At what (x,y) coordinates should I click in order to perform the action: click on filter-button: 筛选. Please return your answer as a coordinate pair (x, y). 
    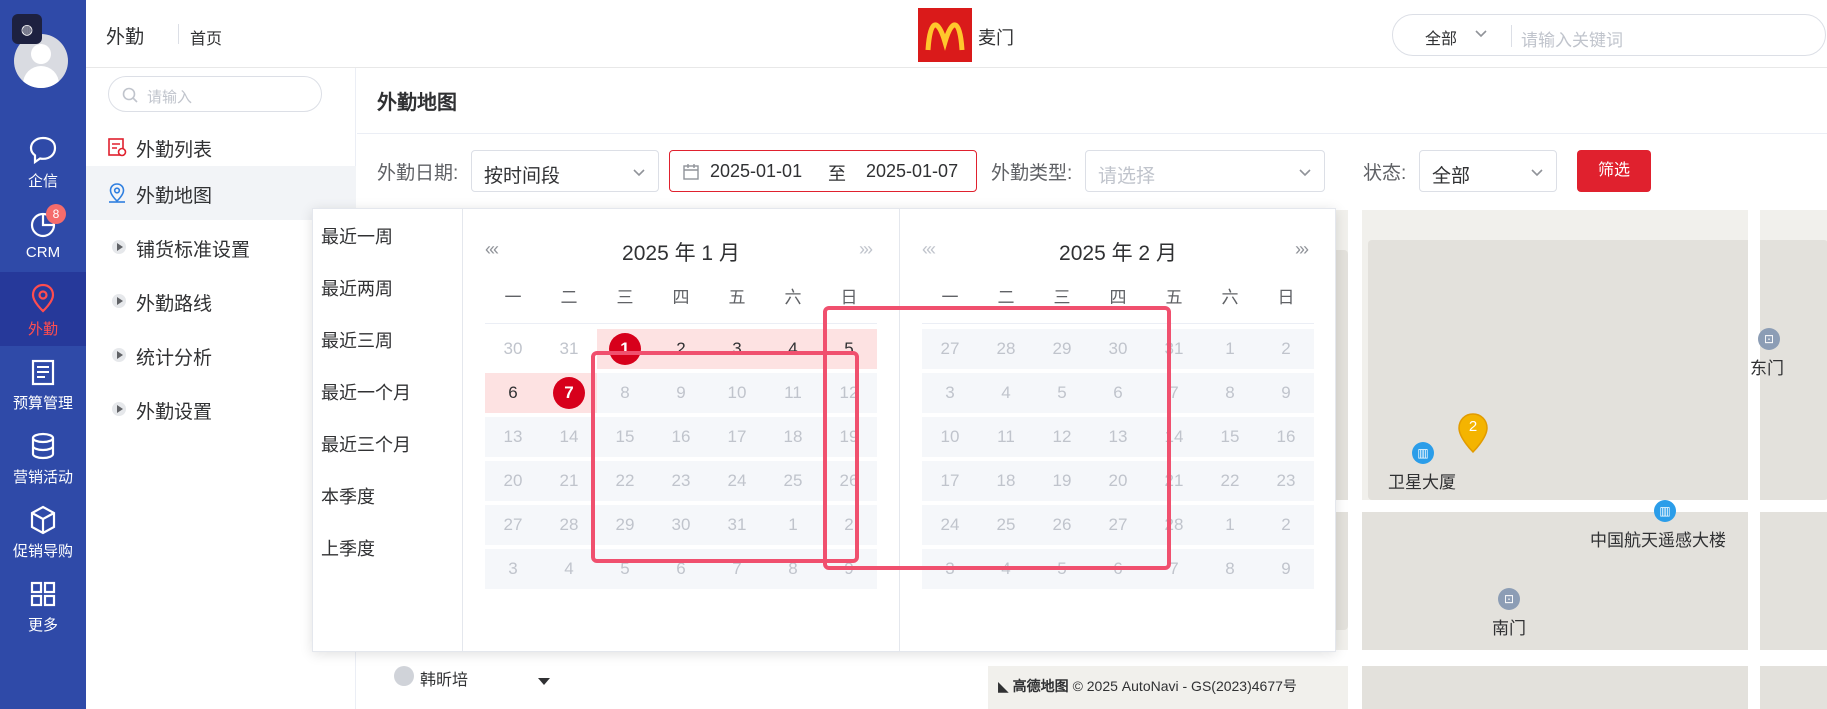
    Looking at the image, I should click on (1614, 171).